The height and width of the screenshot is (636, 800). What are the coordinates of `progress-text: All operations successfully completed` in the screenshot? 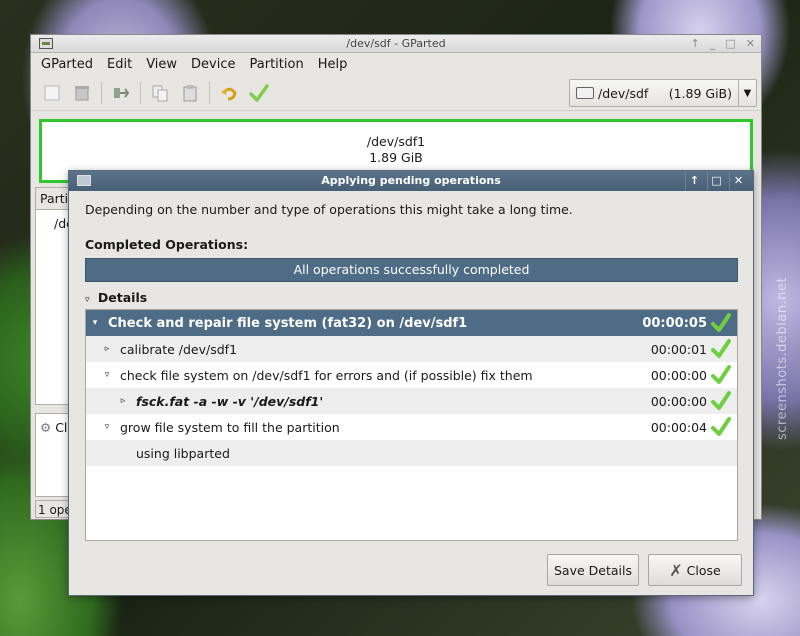 It's located at (411, 269).